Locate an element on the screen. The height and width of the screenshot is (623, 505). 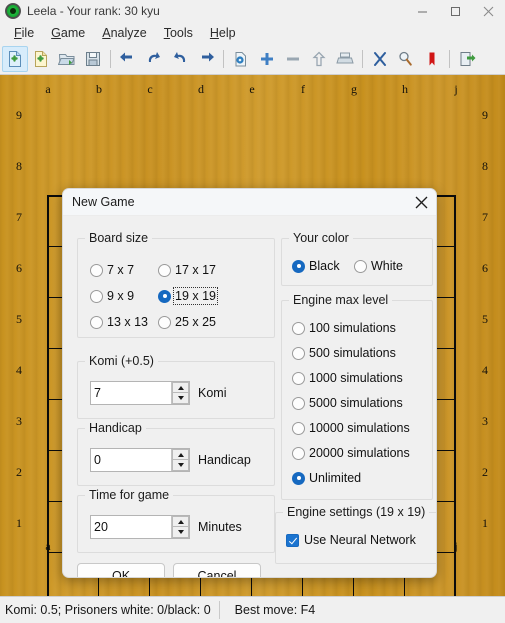
ok-button: OK is located at coordinates (121, 570).